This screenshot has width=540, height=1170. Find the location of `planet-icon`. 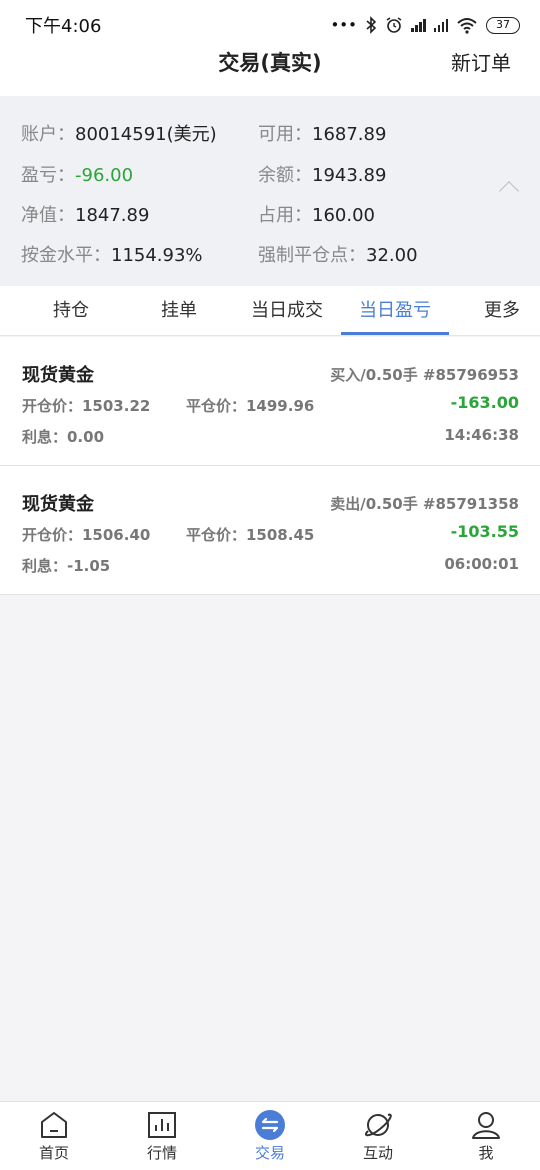

planet-icon is located at coordinates (378, 1125).